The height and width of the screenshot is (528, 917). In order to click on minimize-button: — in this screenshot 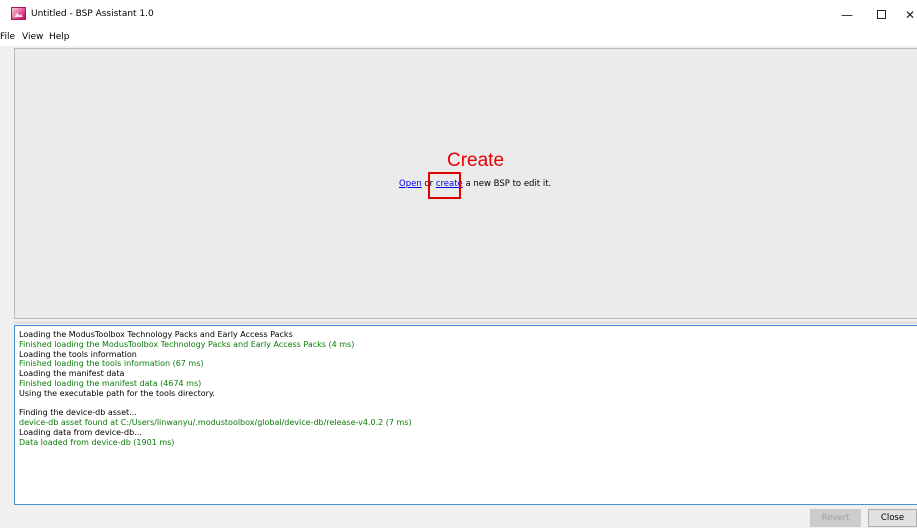, I will do `click(847, 14)`.